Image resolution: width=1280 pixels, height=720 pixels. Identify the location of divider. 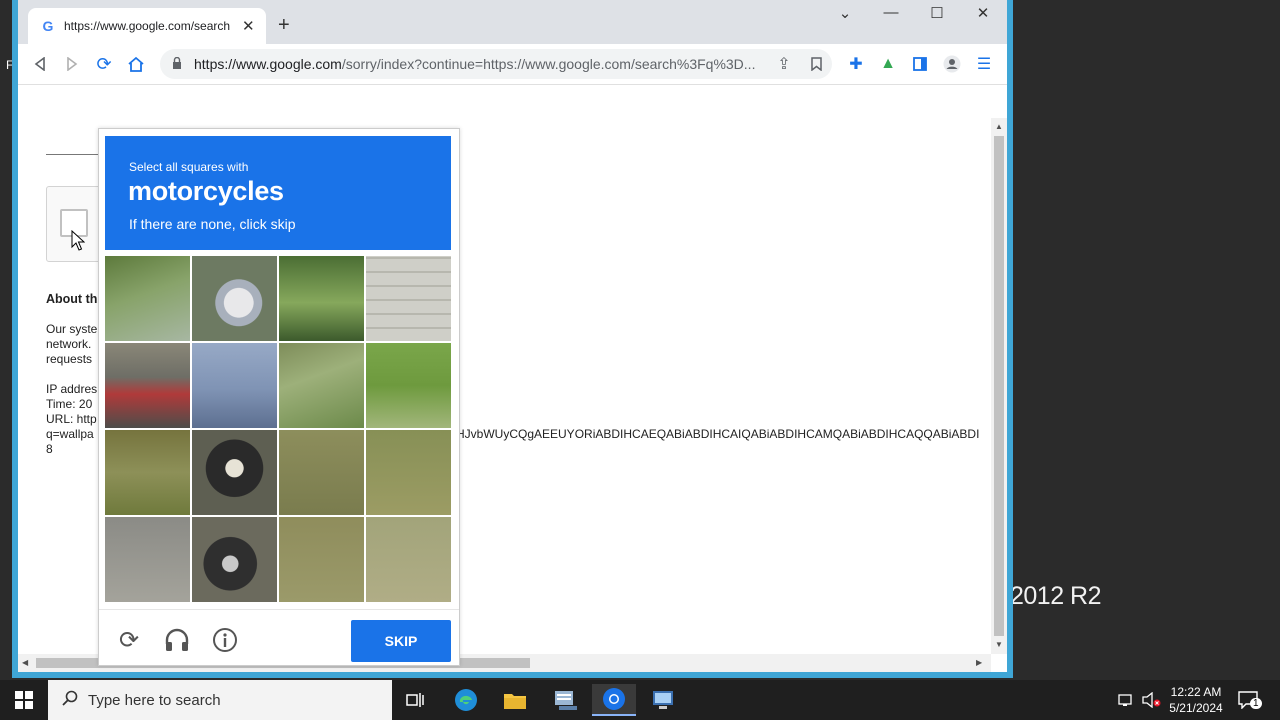
(76, 154).